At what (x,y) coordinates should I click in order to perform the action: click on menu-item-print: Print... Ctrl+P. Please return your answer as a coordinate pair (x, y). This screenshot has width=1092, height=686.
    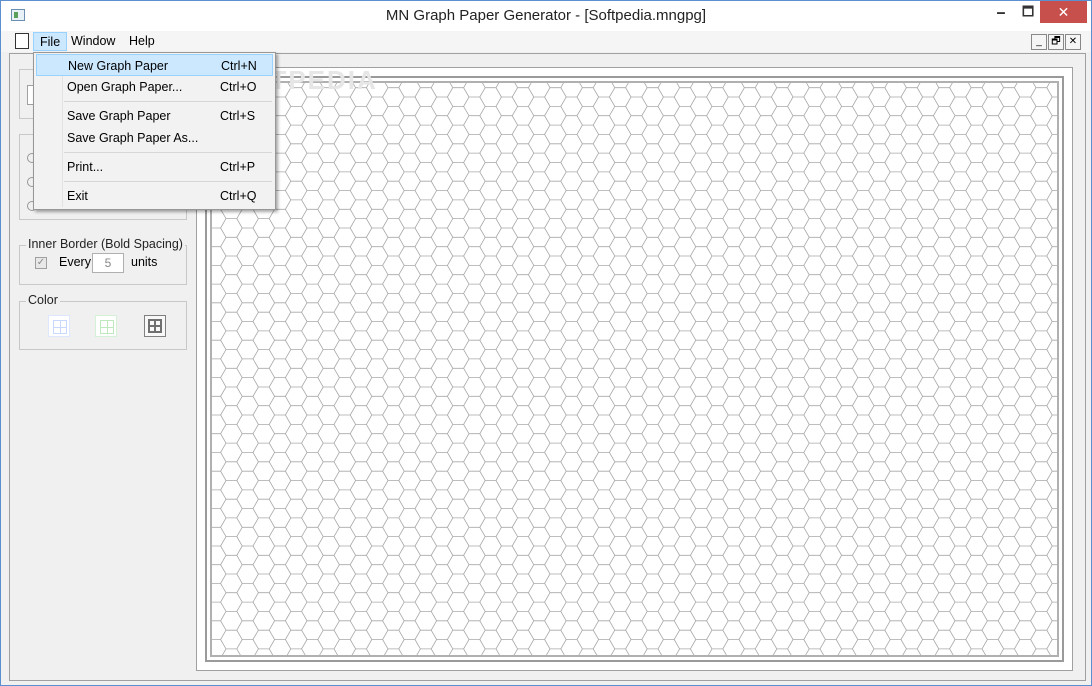
    Looking at the image, I should click on (154, 167).